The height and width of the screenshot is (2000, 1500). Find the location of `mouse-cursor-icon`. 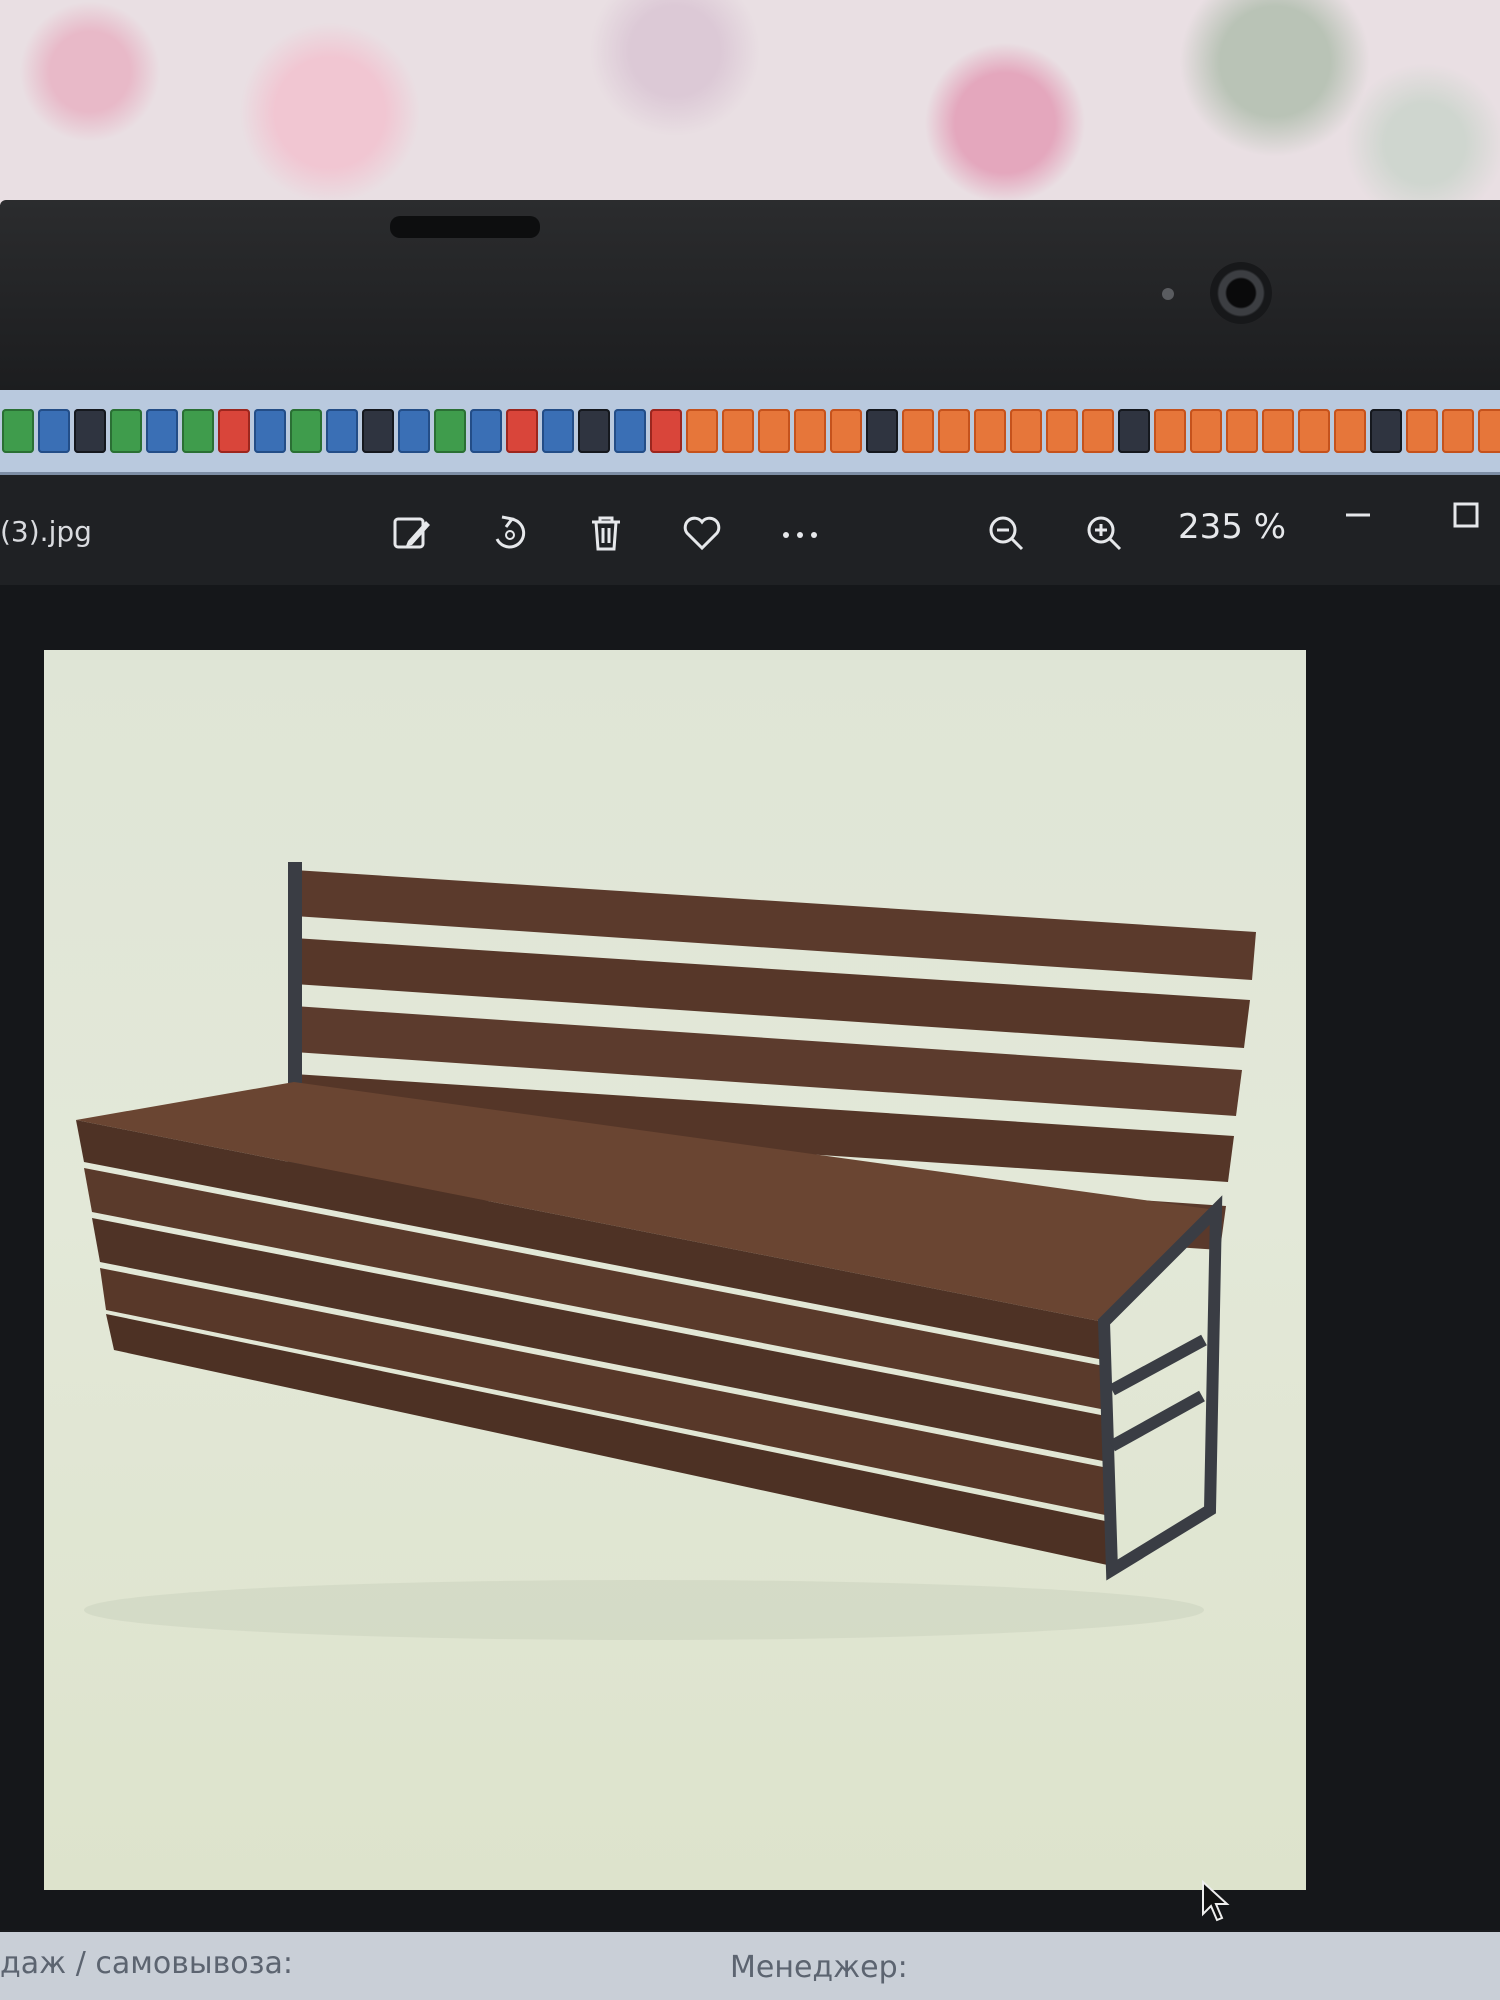

mouse-cursor-icon is located at coordinates (1216, 1901).